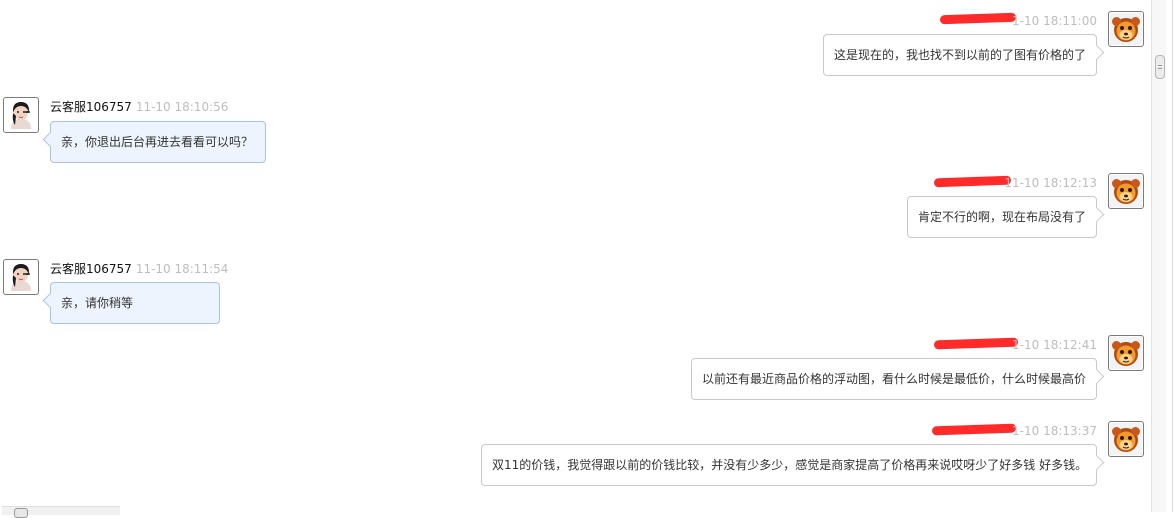 Image resolution: width=1176 pixels, height=518 pixels. What do you see at coordinates (182, 107) in the screenshot?
I see `message-time: 11-10 18:10:56` at bounding box center [182, 107].